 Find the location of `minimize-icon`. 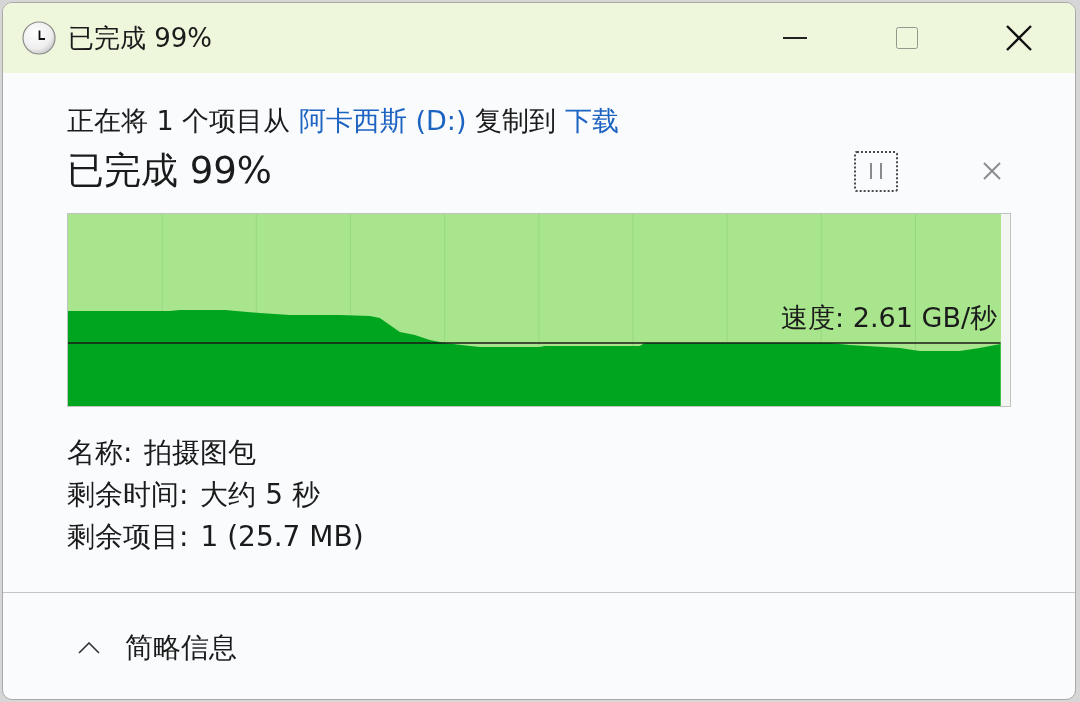

minimize-icon is located at coordinates (795, 38).